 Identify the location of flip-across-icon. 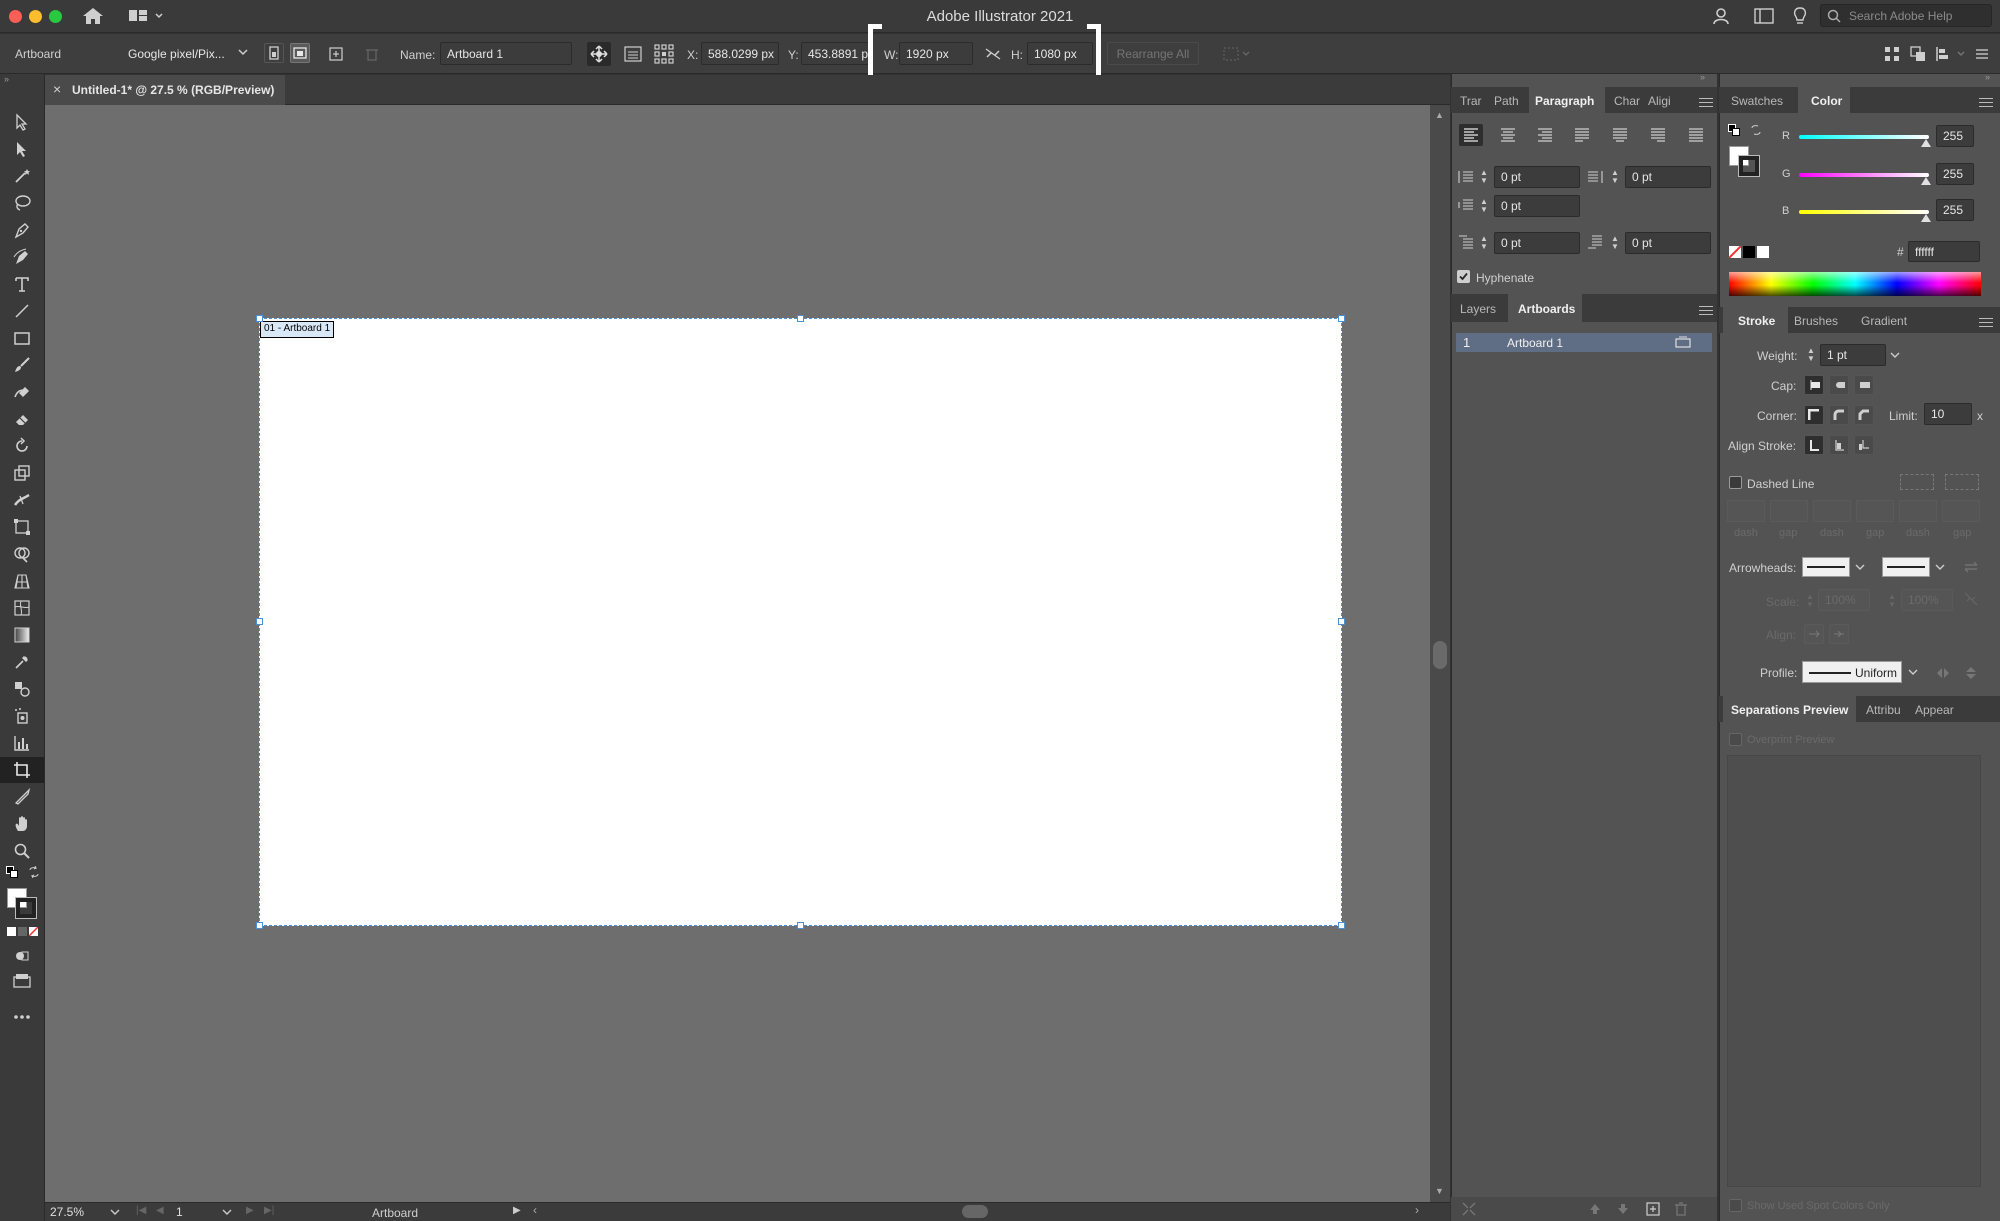
(1971, 673).